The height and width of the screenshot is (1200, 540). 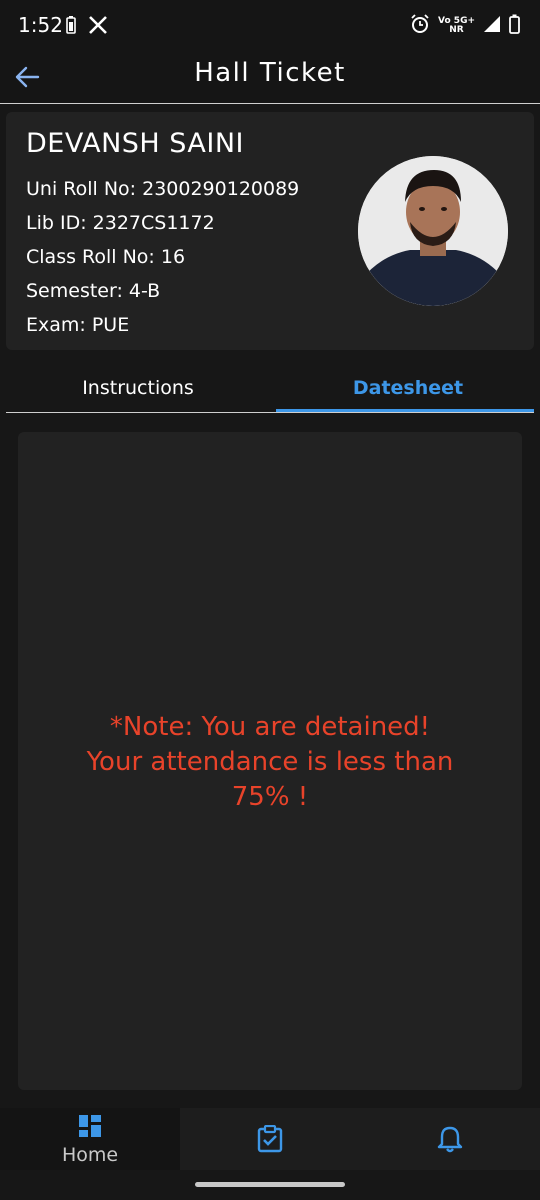 What do you see at coordinates (78, 325) in the screenshot?
I see `exam: Exam: PUE` at bounding box center [78, 325].